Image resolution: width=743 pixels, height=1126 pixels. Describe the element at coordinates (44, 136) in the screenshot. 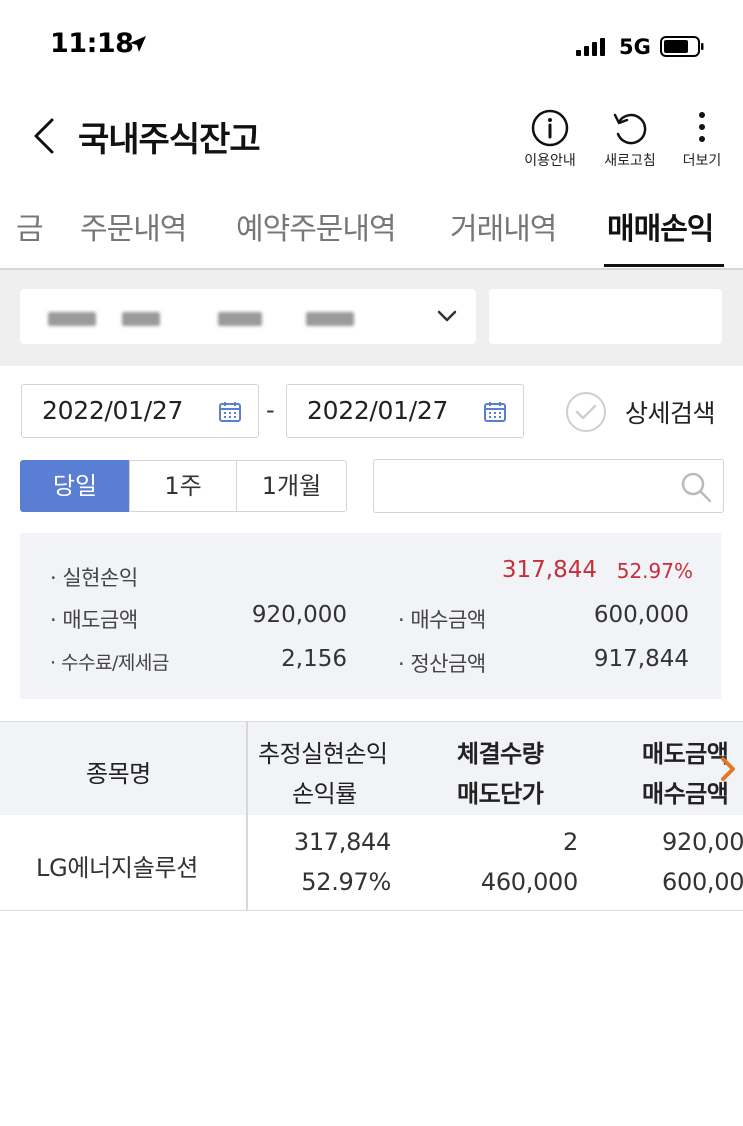

I see `back-chevron-icon` at that location.